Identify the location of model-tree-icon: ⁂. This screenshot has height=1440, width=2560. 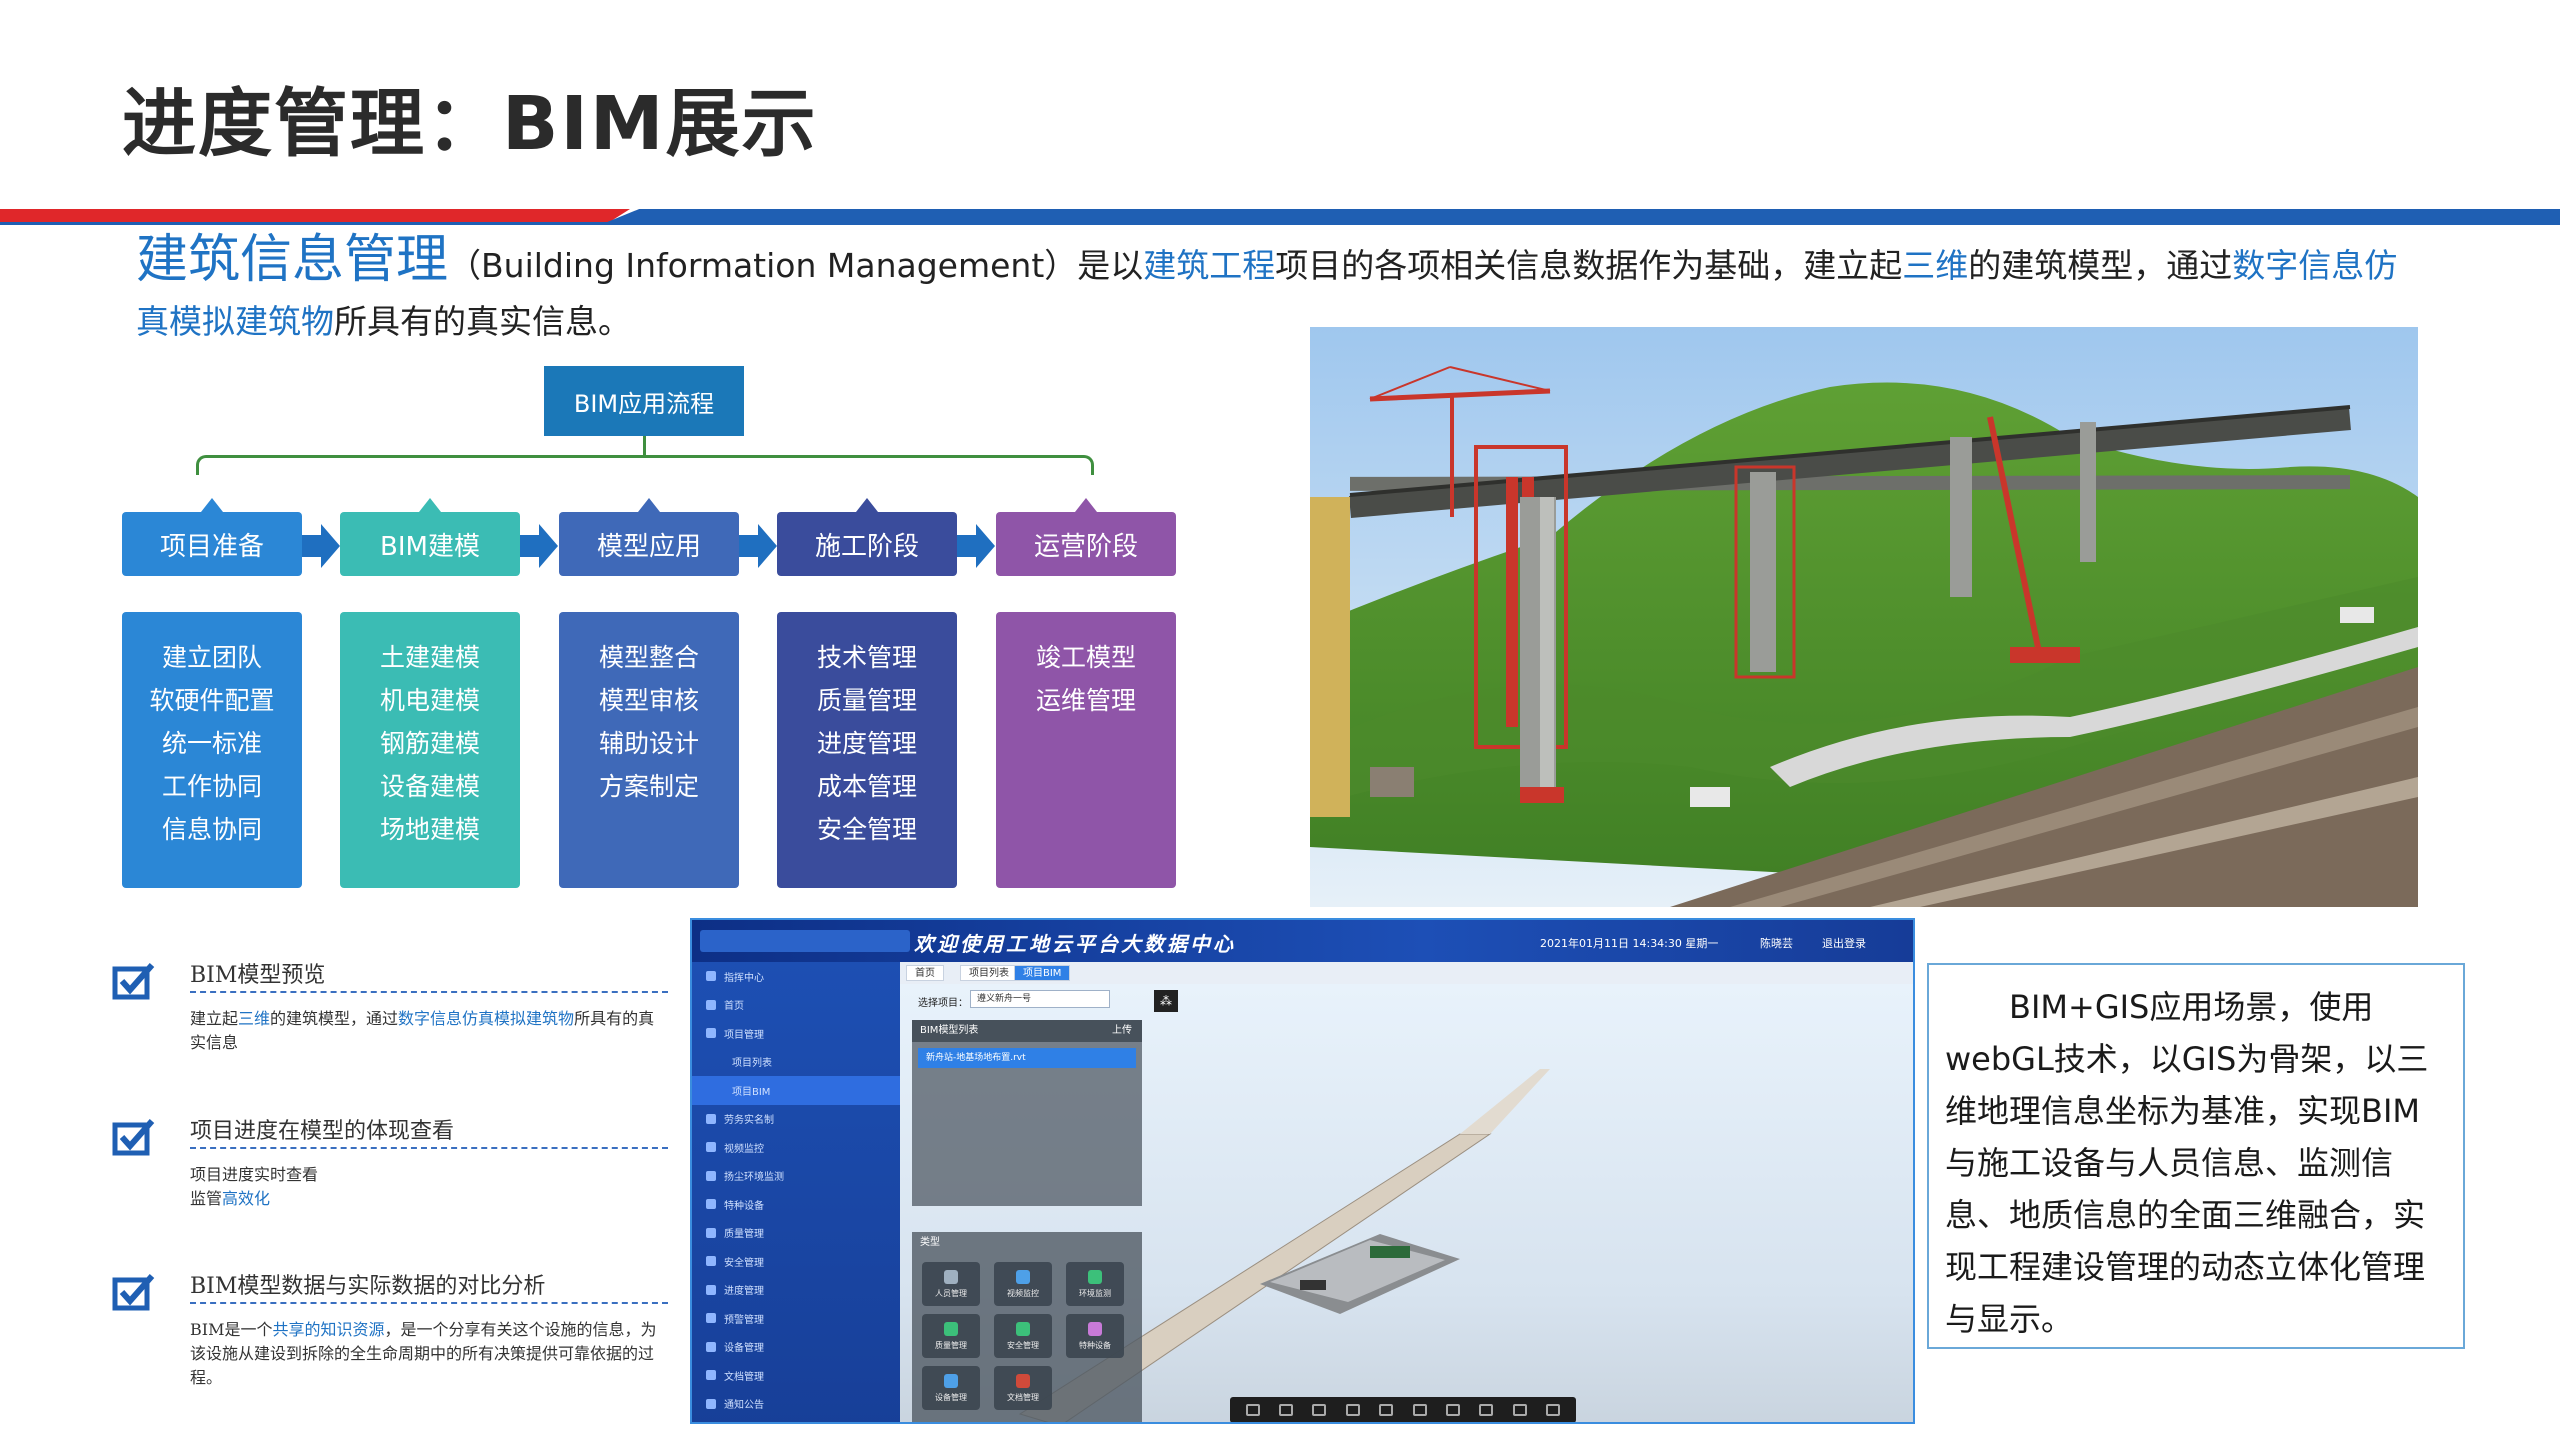
(1166, 1001).